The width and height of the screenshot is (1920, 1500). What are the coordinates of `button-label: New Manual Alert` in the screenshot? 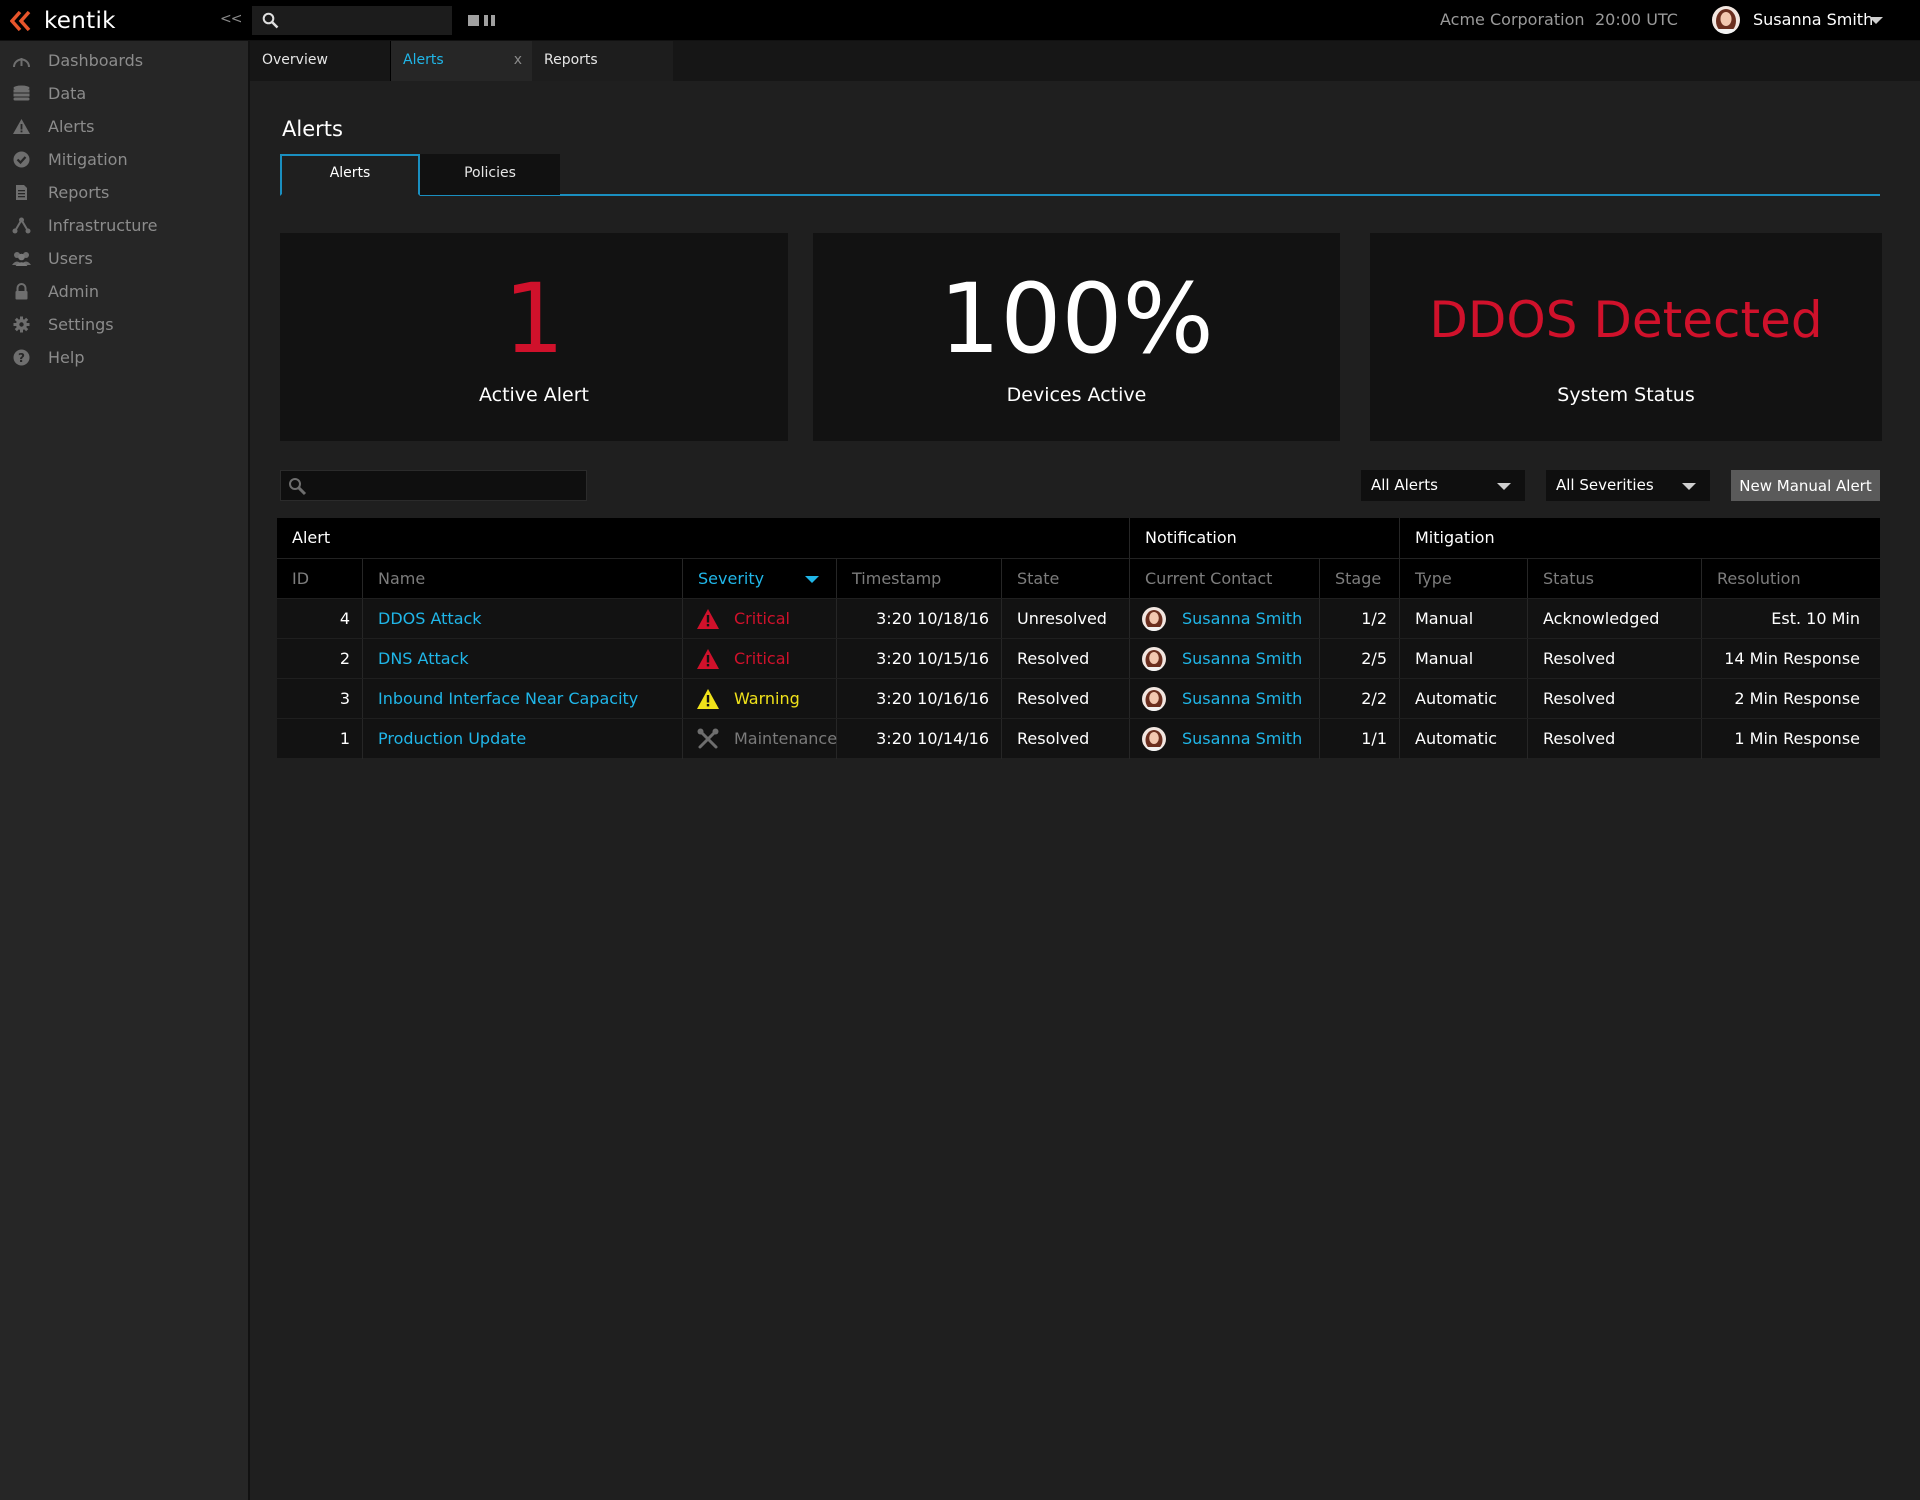 It's located at (1805, 486).